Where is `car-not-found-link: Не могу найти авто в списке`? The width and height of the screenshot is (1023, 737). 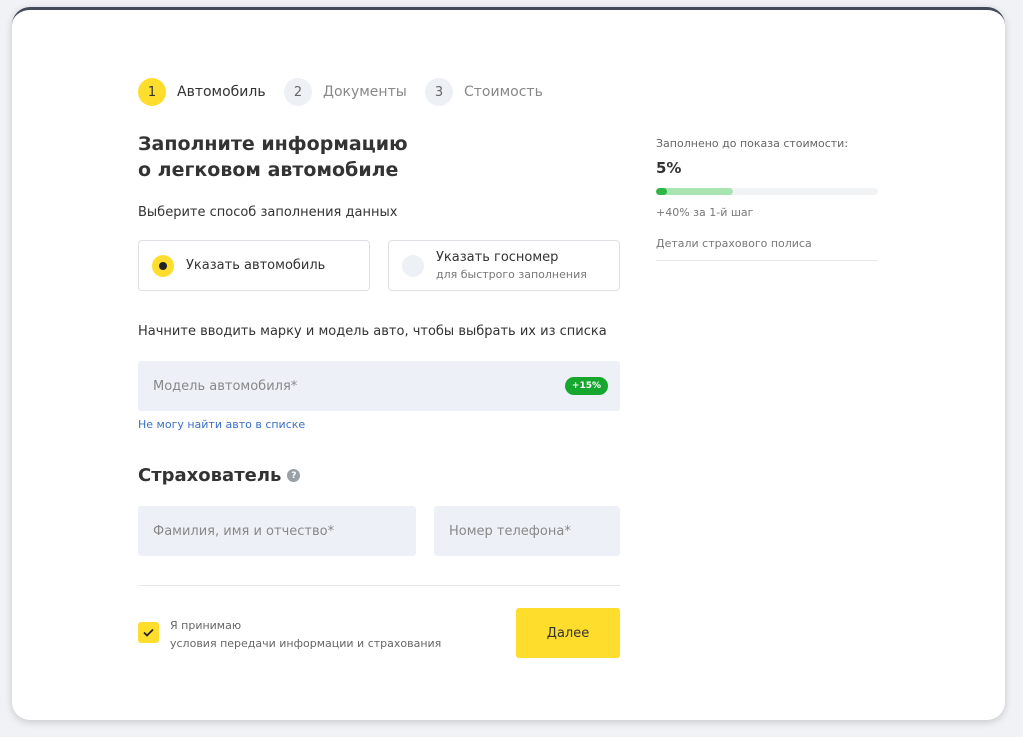
car-not-found-link: Не могу найти авто в списке is located at coordinates (221, 424).